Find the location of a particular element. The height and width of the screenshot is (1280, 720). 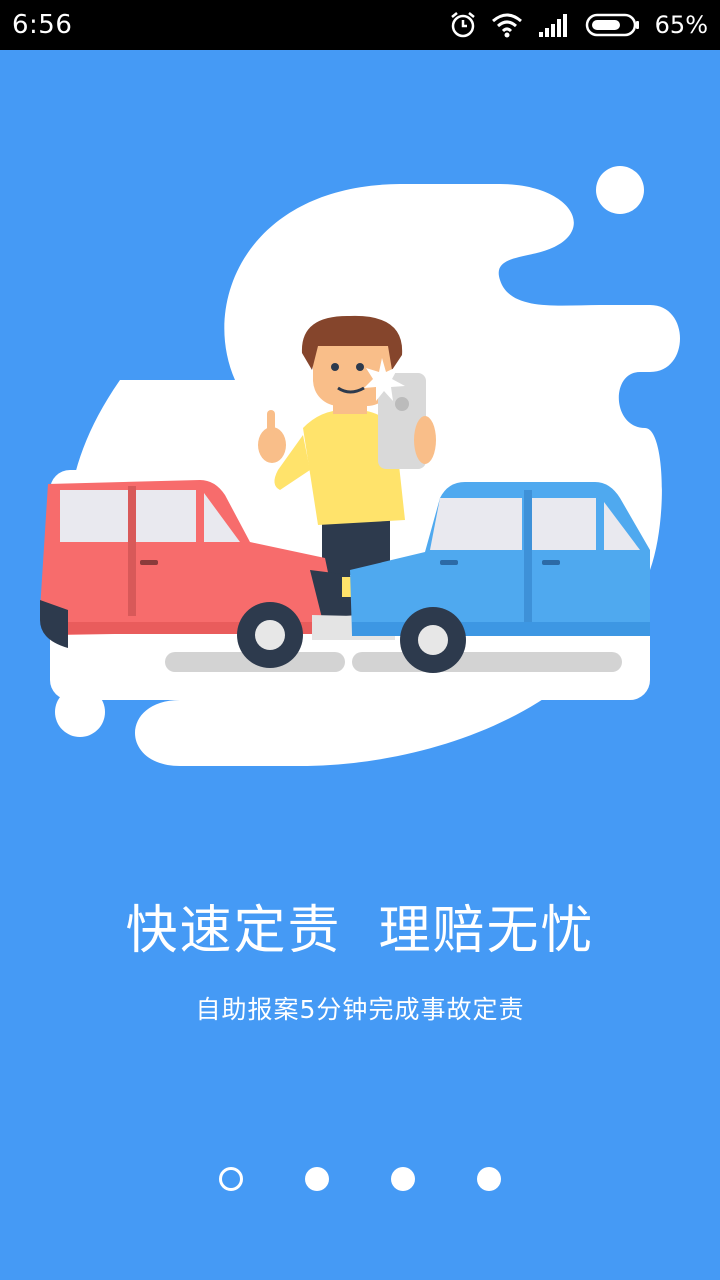

status-time: 6:56 is located at coordinates (42, 25).